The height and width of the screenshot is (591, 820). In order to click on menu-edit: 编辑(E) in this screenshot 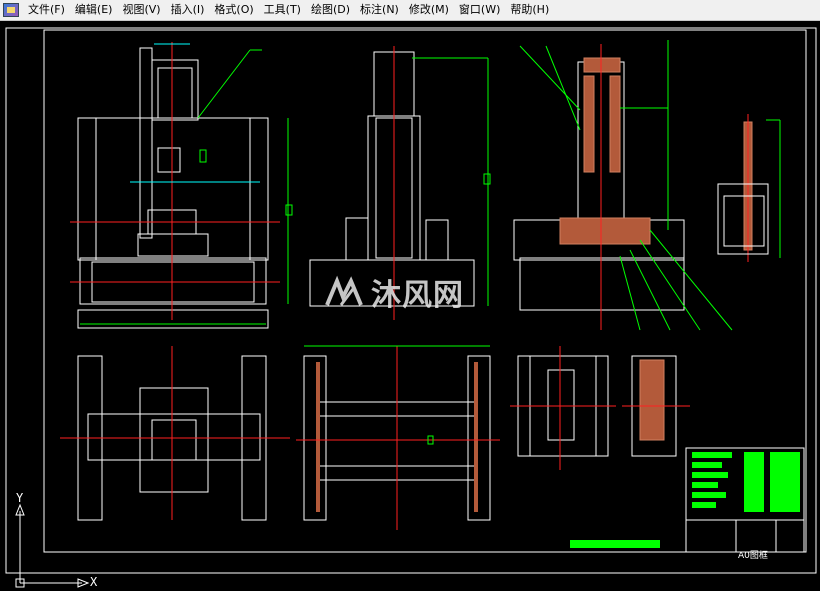, I will do `click(94, 10)`.